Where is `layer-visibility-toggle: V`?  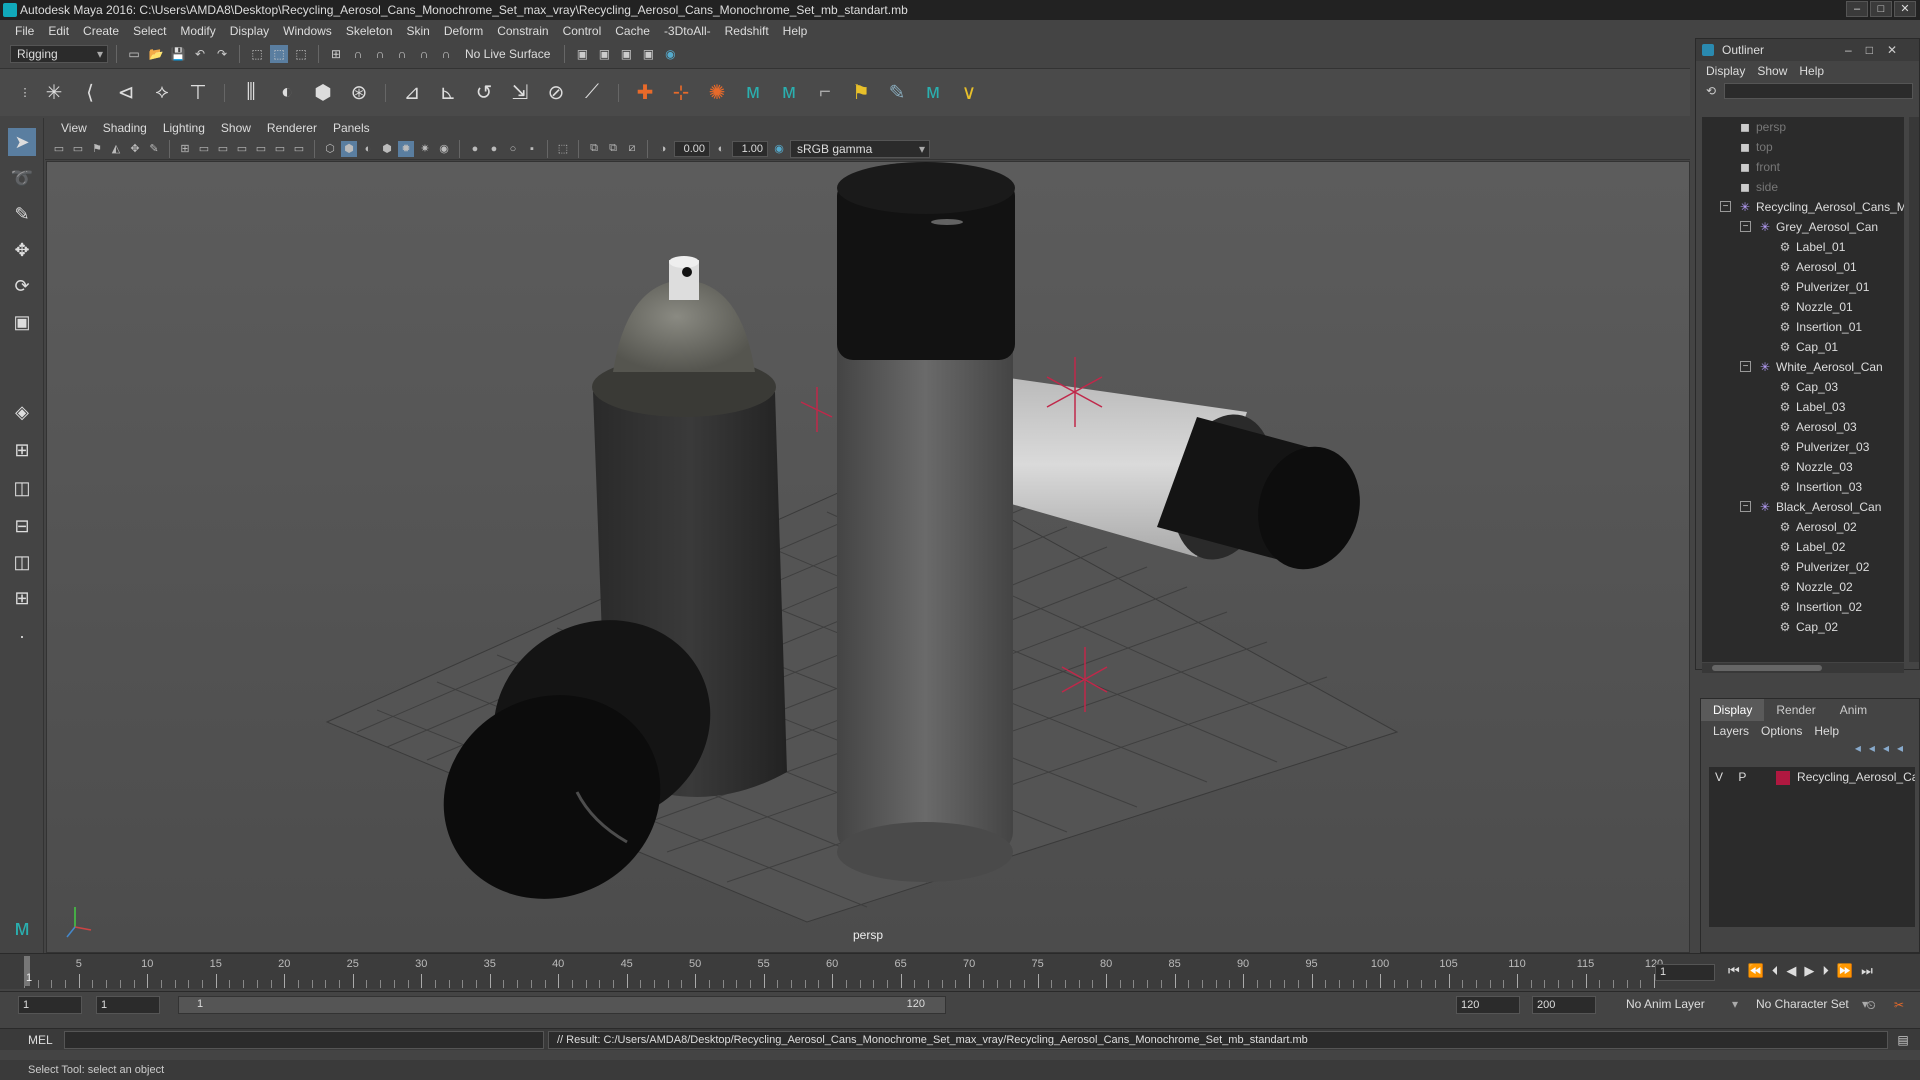 layer-visibility-toggle: V is located at coordinates (1719, 777).